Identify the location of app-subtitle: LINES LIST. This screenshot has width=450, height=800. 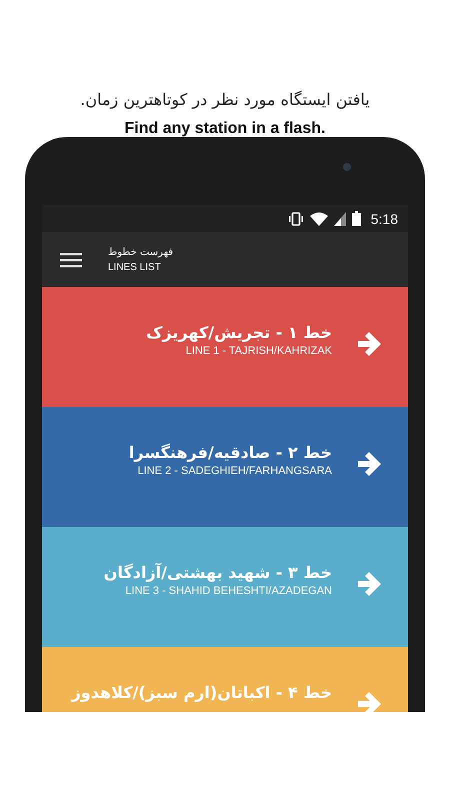
(134, 267).